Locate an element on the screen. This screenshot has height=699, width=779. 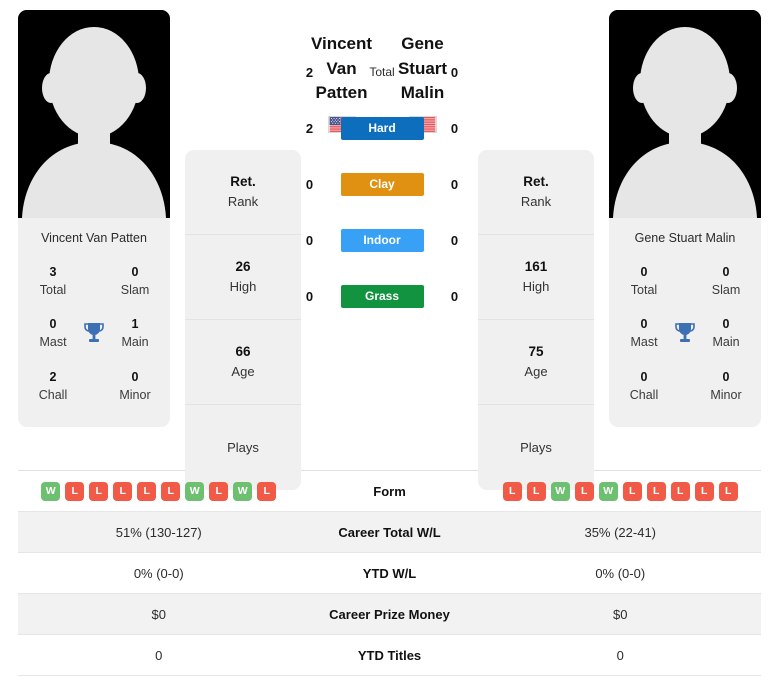
title-stat: 0 Chall is located at coordinates (644, 386).